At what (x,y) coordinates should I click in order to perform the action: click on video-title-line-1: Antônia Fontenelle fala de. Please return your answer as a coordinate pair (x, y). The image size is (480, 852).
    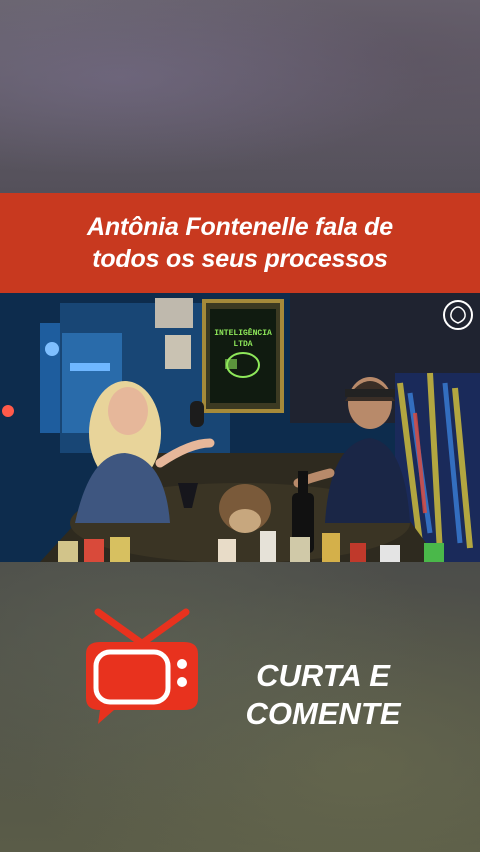
    Looking at the image, I should click on (240, 227).